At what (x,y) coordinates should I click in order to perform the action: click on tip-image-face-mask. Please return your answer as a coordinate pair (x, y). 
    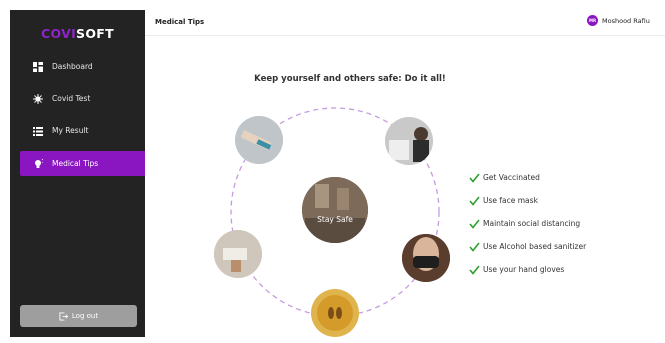
    Looking at the image, I should click on (426, 258).